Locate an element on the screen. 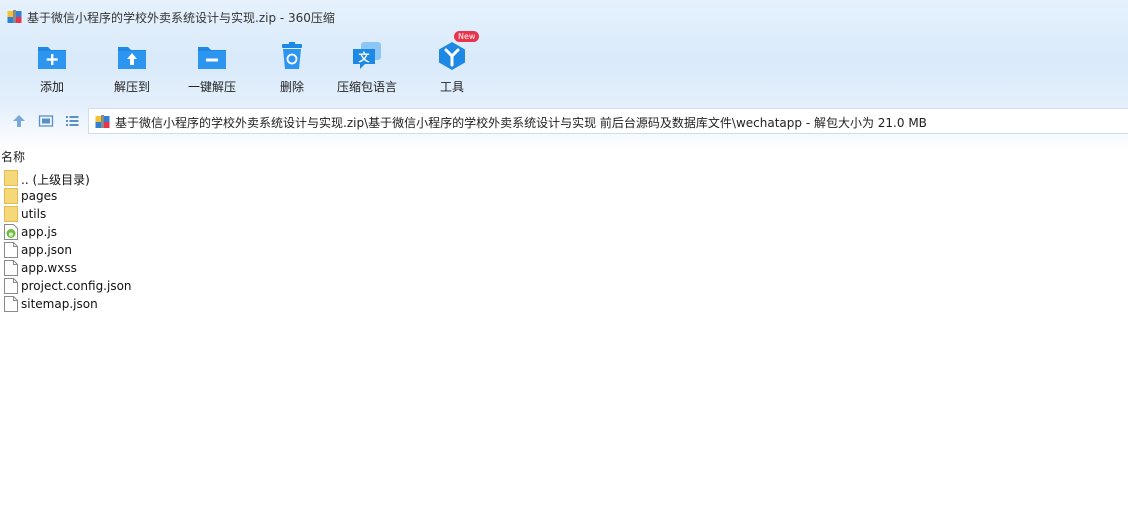  language-icon: 文 is located at coordinates (367, 55).